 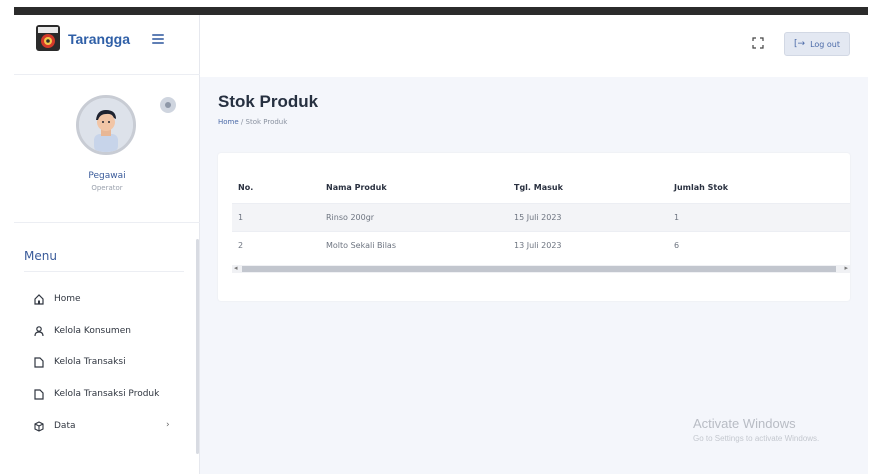 What do you see at coordinates (752, 188) in the screenshot?
I see `column-header-jumlah-stok: Jumlah Stok` at bounding box center [752, 188].